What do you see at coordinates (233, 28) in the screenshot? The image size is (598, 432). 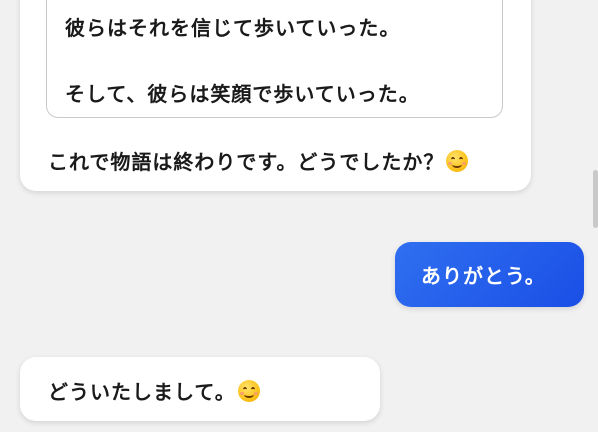 I see `quote-line: 彼らはそれを信じて歩いていった。` at bounding box center [233, 28].